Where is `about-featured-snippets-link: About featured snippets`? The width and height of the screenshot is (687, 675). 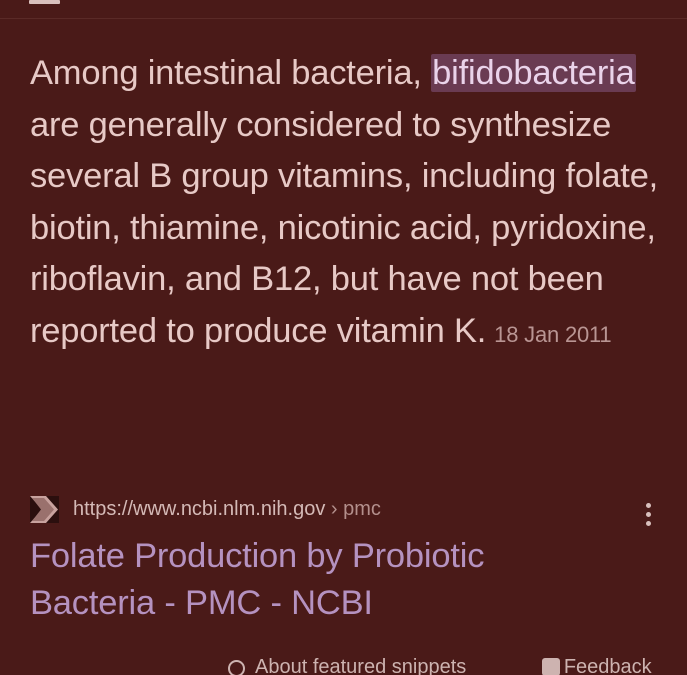 about-featured-snippets-link: About featured snippets is located at coordinates (347, 665).